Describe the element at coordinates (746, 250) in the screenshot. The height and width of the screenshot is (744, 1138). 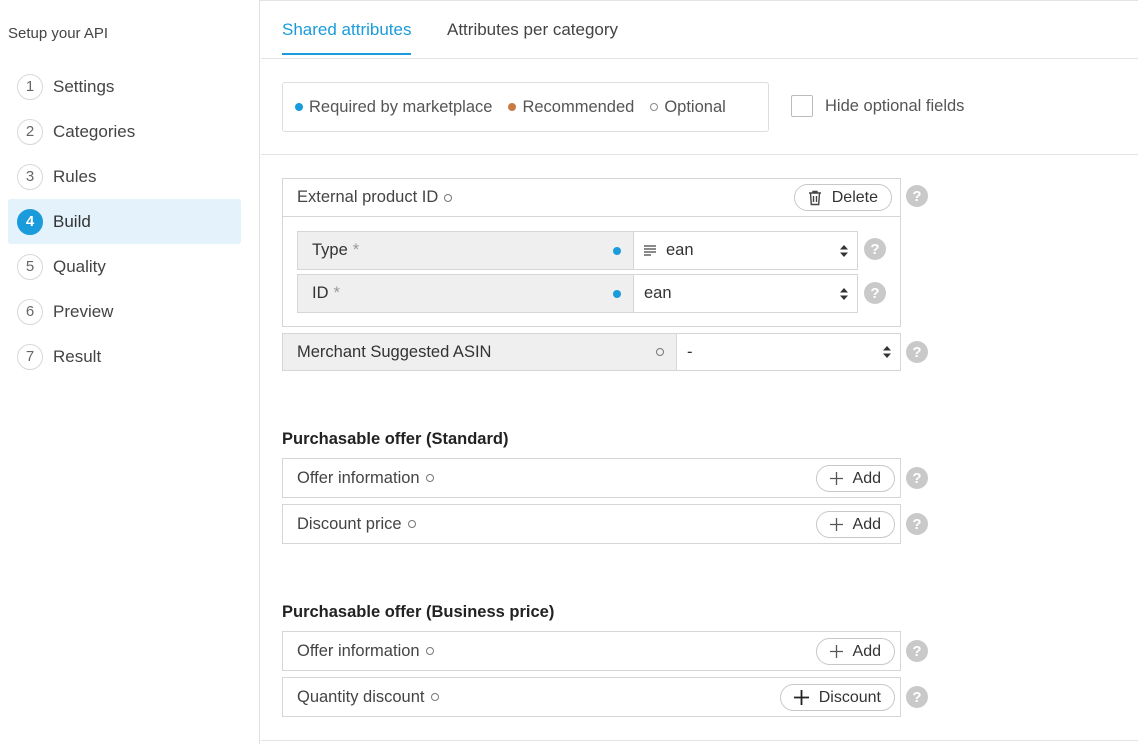
I see `type-select: ean` at that location.